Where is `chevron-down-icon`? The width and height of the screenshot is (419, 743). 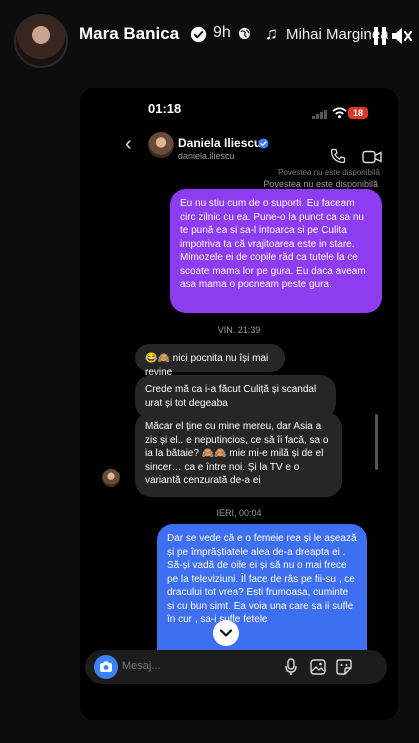
chevron-down-icon is located at coordinates (226, 633).